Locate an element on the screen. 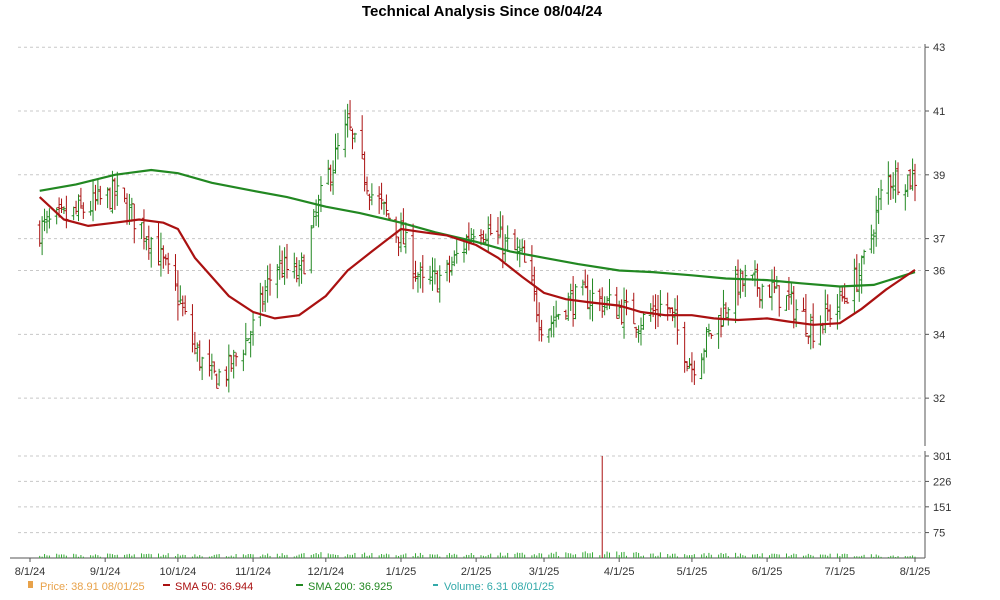 This screenshot has height=600, width=1000. legend-sma200: SMA 200: 36.925 is located at coordinates (350, 587).